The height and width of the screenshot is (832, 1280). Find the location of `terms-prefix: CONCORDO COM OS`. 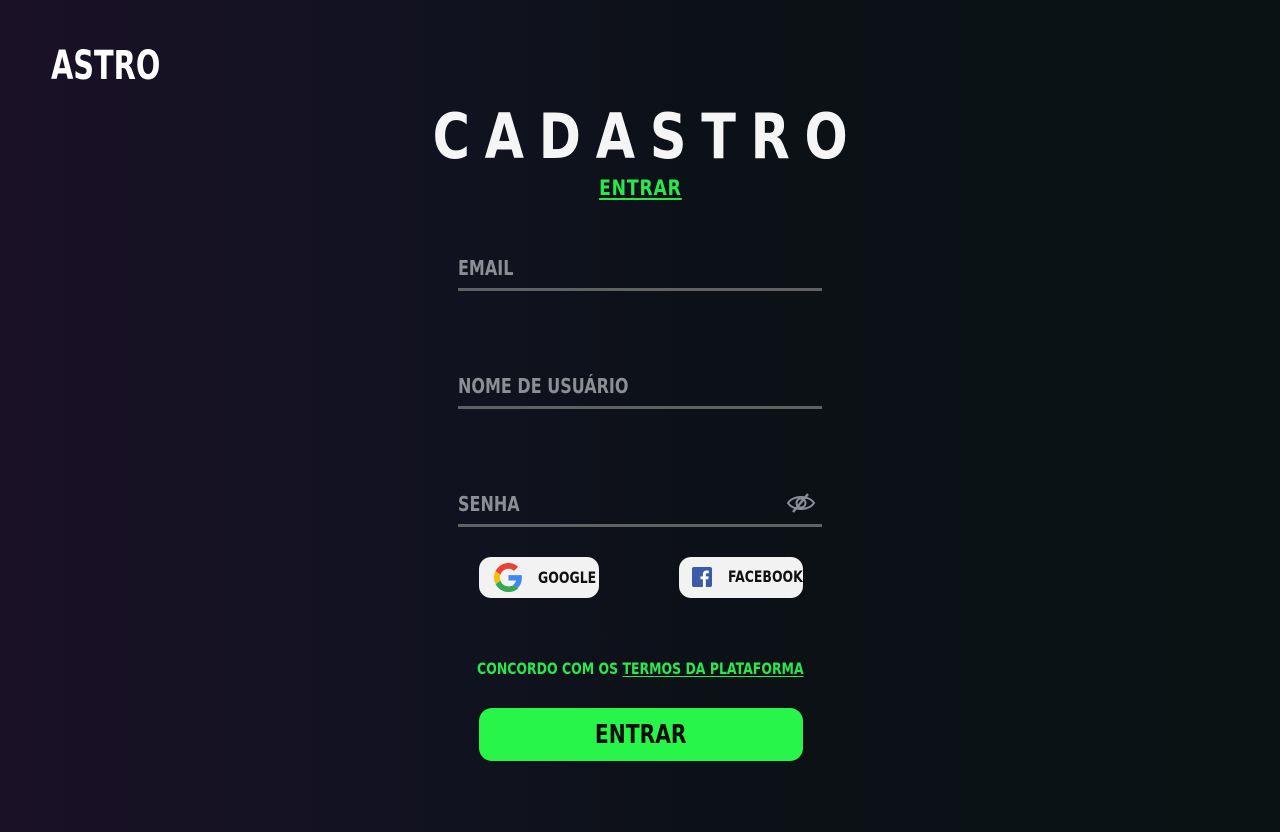

terms-prefix: CONCORDO COM OS is located at coordinates (549, 668).